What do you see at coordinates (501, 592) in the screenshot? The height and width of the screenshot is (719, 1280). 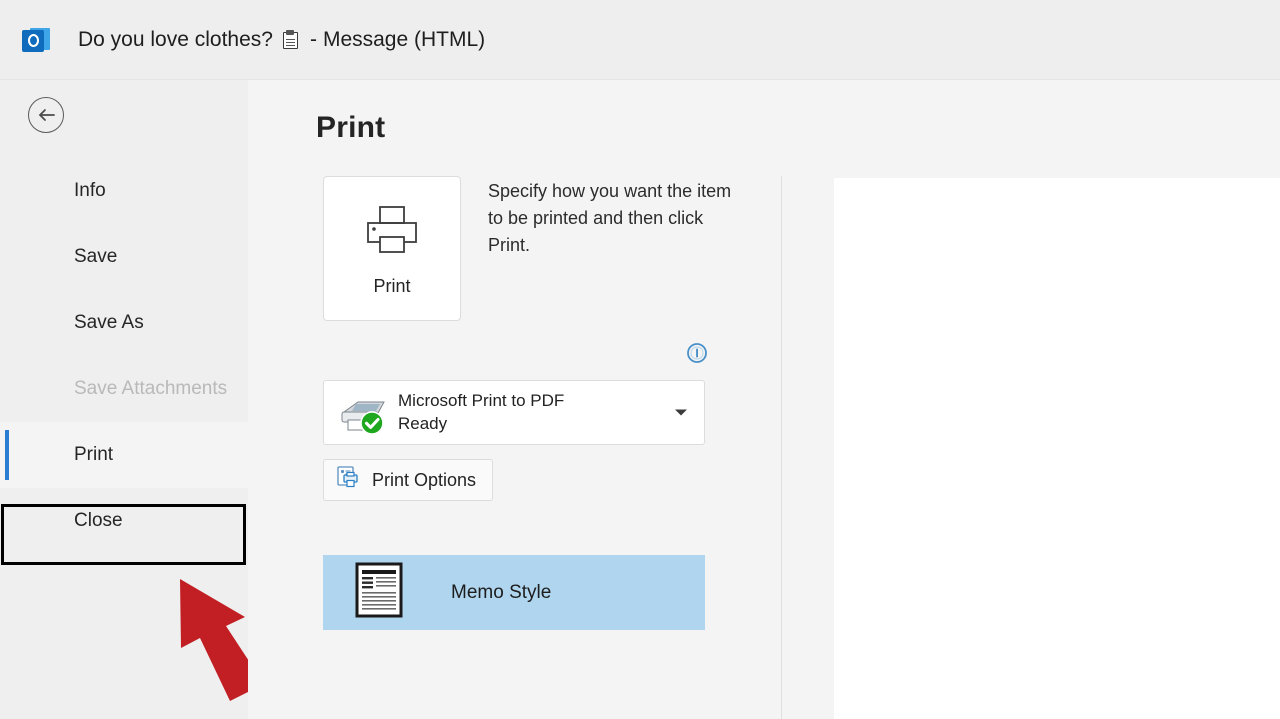 I see `settings-item-label: Memo Style` at bounding box center [501, 592].